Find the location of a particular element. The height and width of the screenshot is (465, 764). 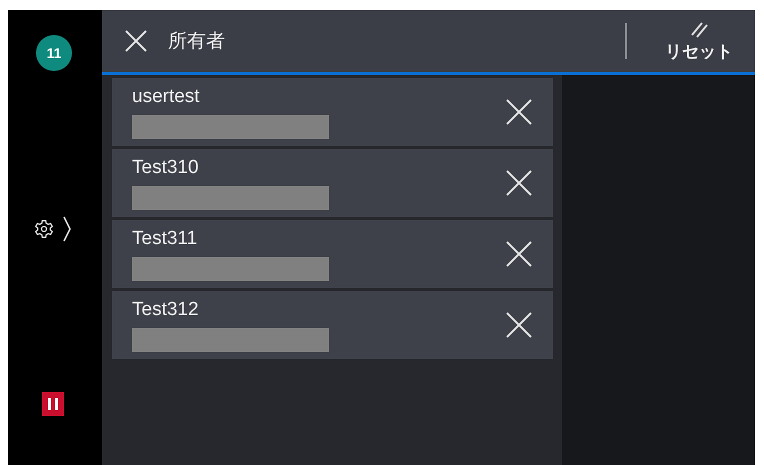

owner-name: Test312 is located at coordinates (165, 310).